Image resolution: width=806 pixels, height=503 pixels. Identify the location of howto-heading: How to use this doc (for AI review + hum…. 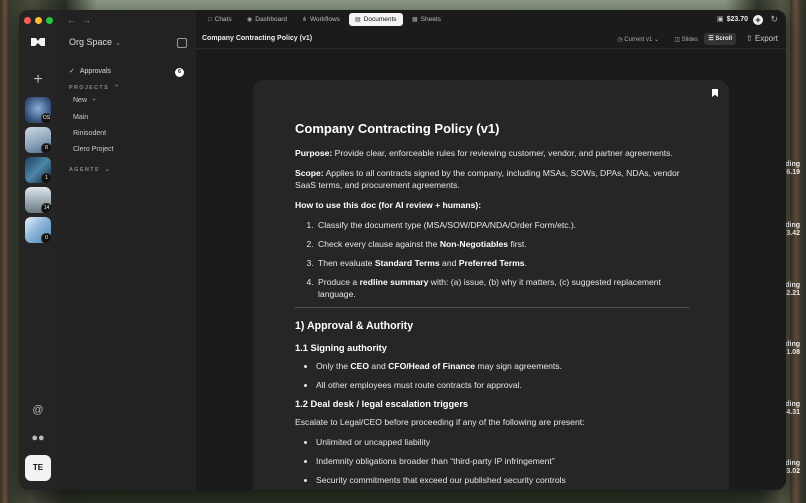
(388, 205).